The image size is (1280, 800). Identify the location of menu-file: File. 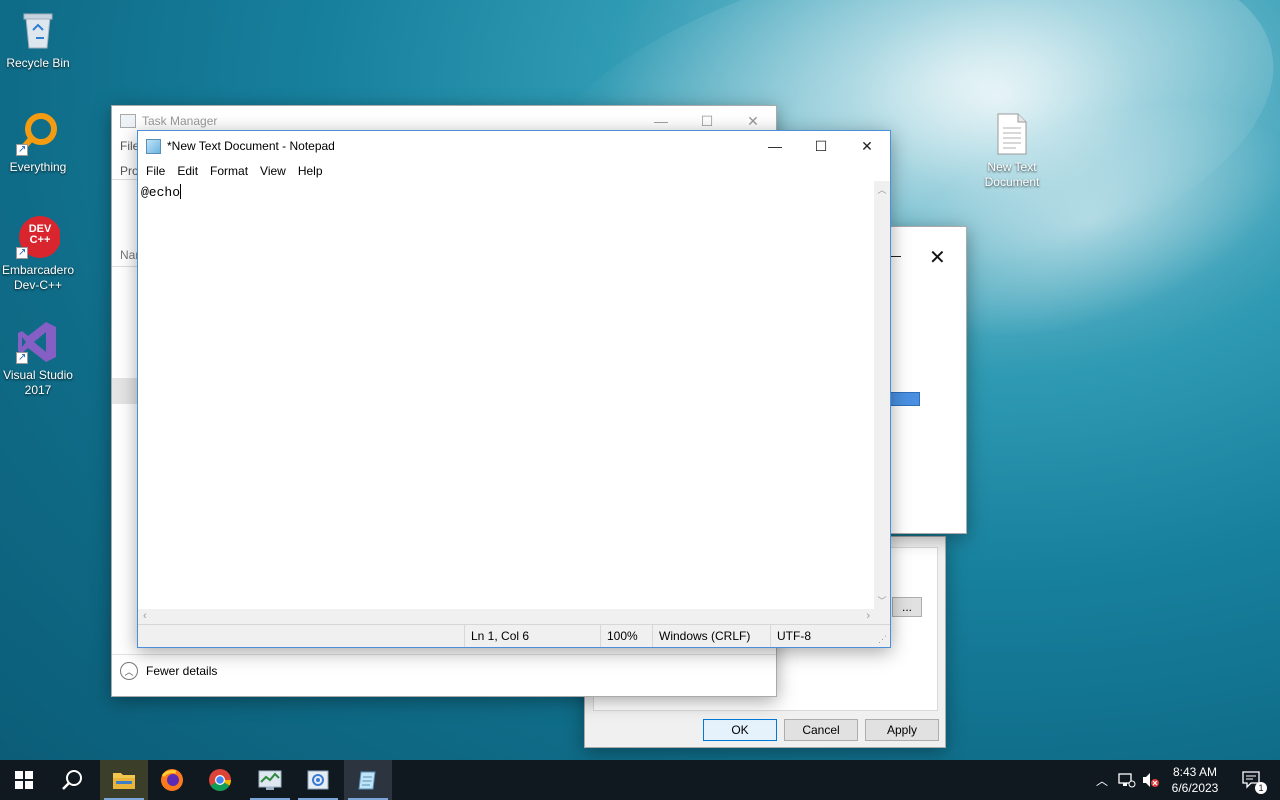
(155, 171).